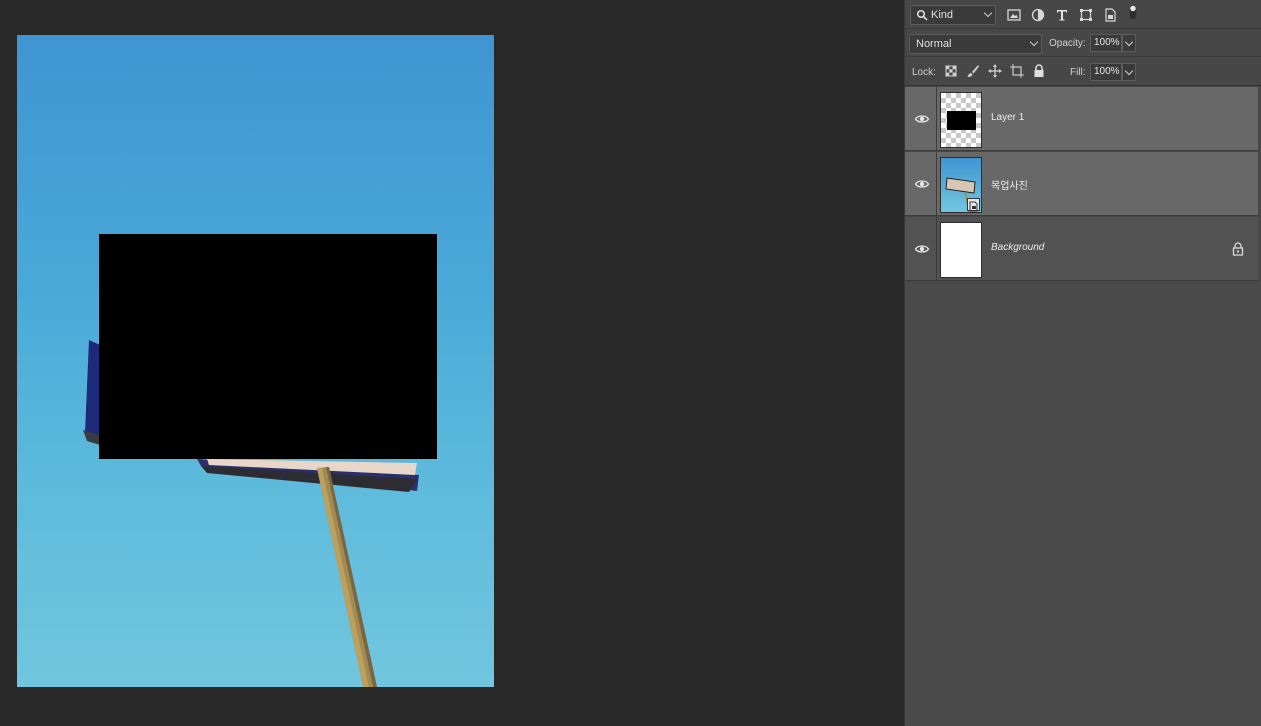 This screenshot has width=1261, height=726. Describe the element at coordinates (1086, 15) in the screenshot. I see `shape-filter-icon` at that location.